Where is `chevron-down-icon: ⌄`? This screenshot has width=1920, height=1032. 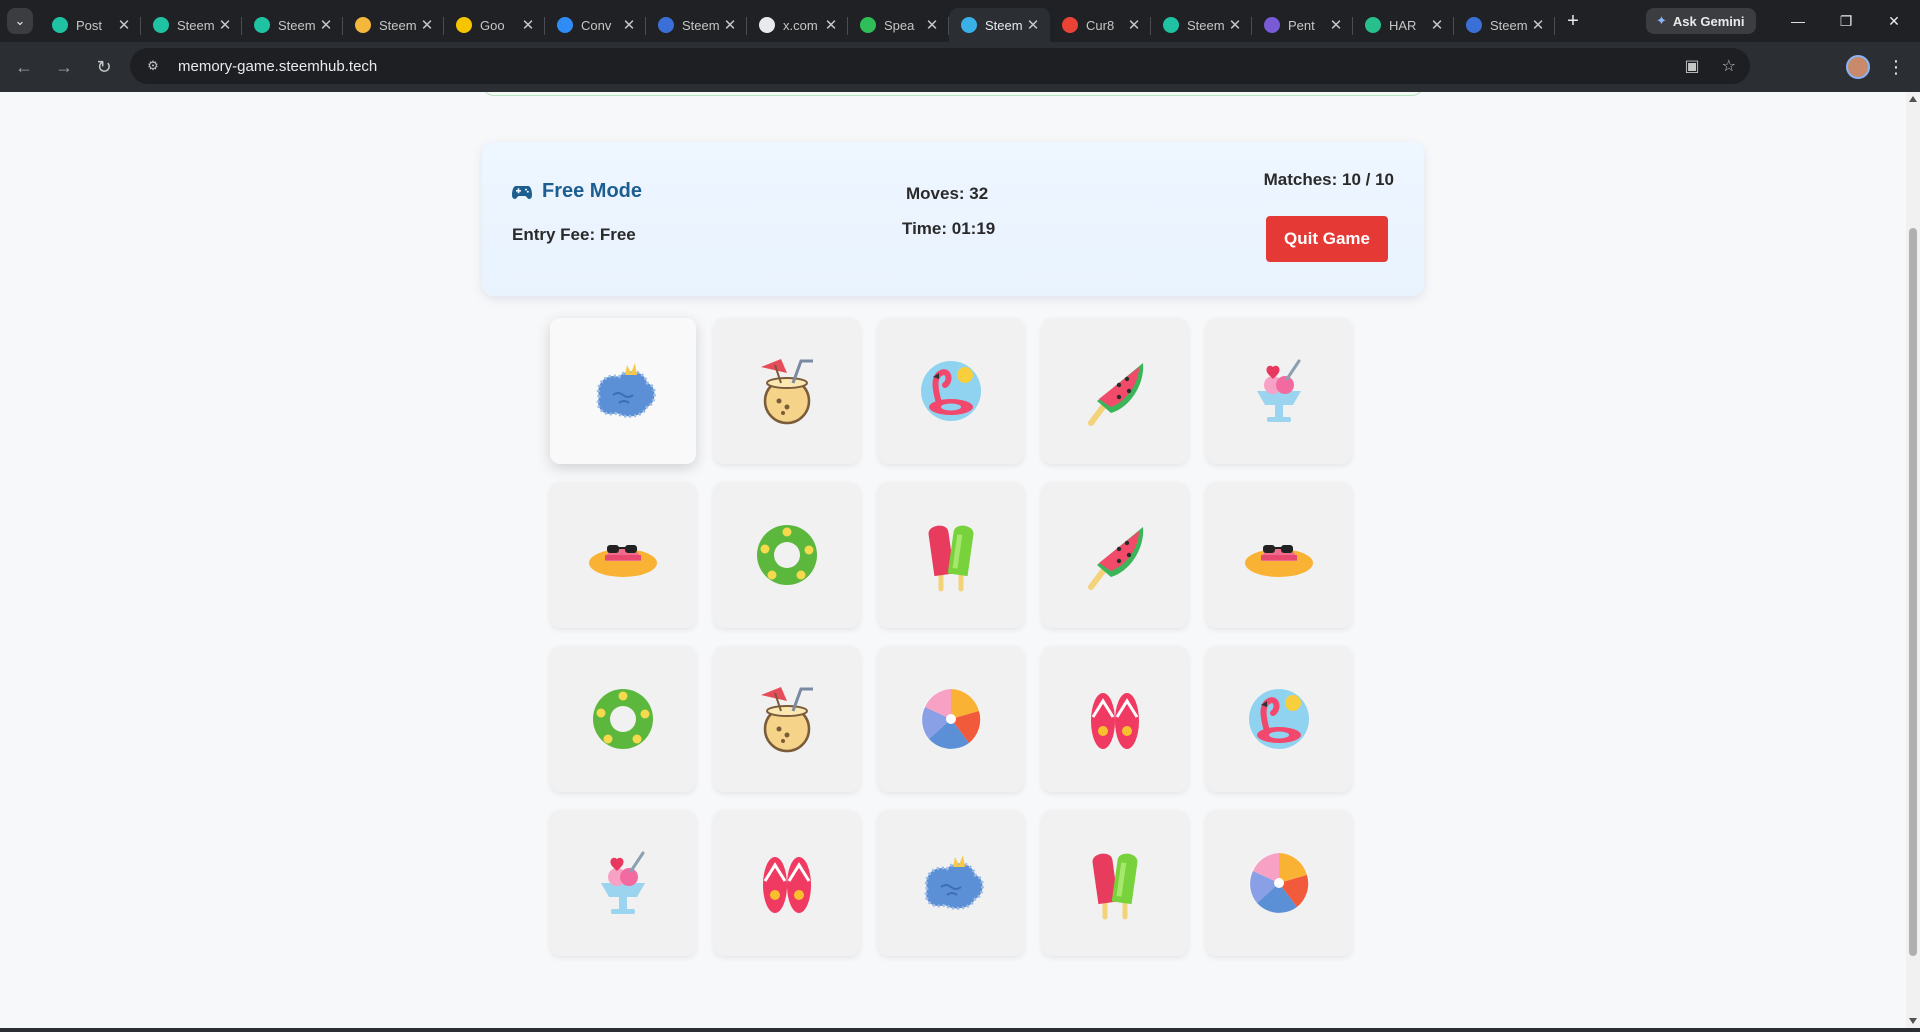 chevron-down-icon: ⌄ is located at coordinates (20, 21).